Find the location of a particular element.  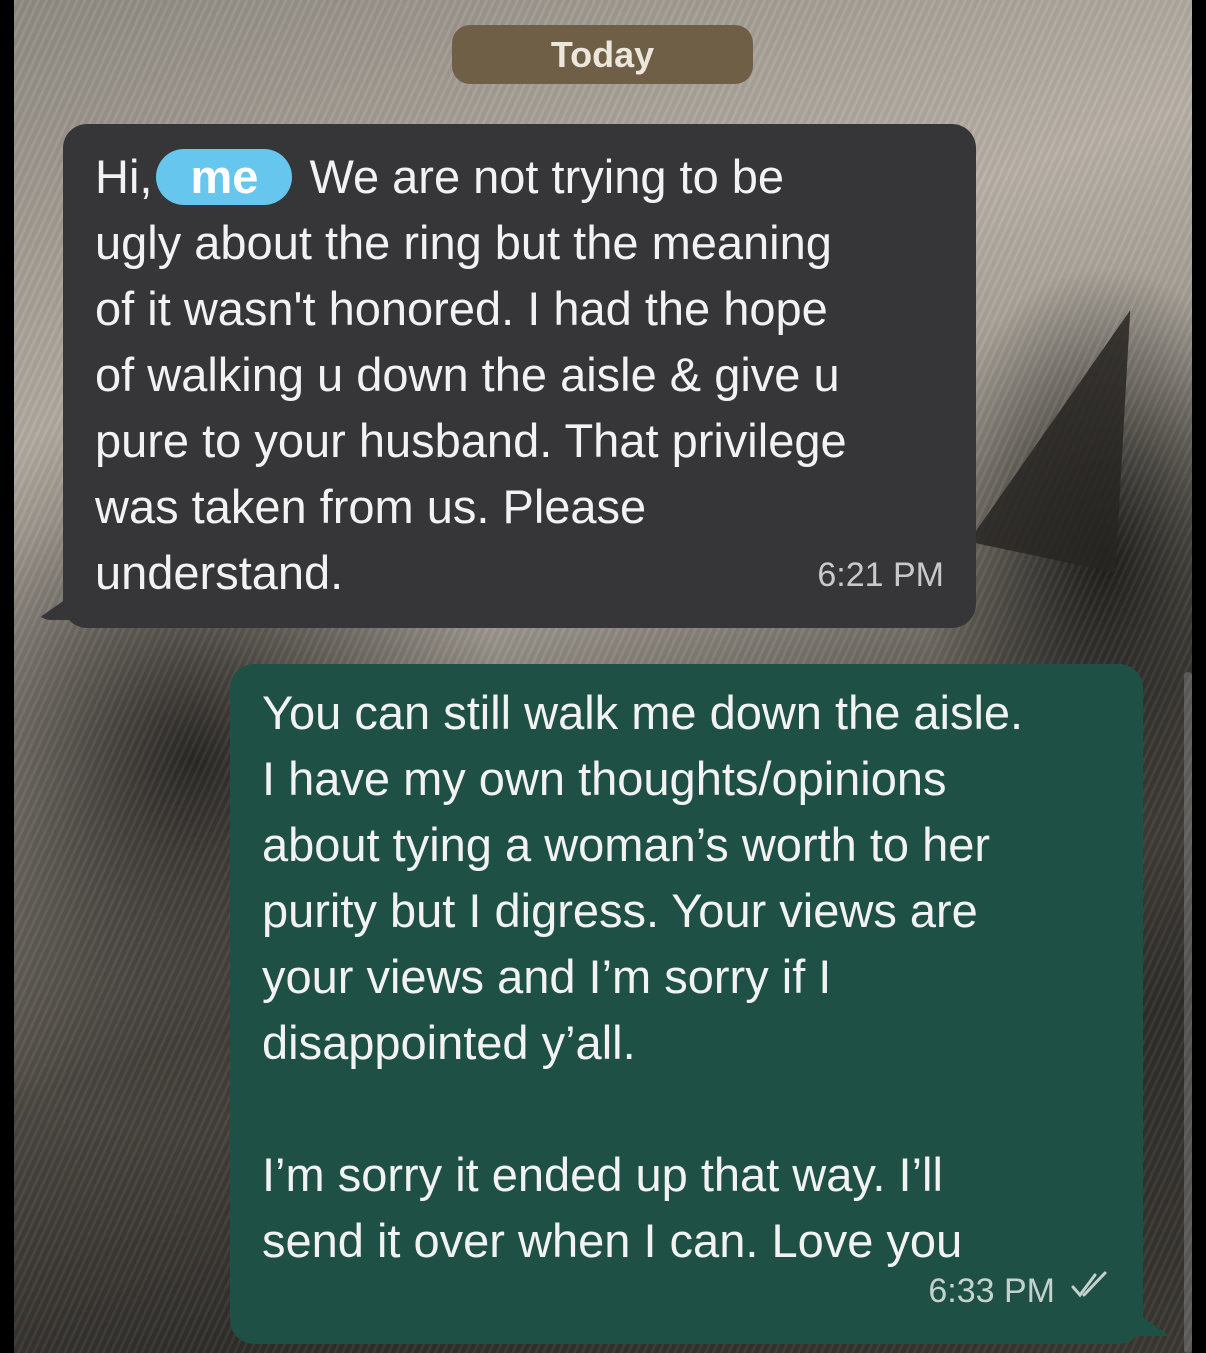

outgoing-timestamp: 6:33 PM is located at coordinates (991, 1291).